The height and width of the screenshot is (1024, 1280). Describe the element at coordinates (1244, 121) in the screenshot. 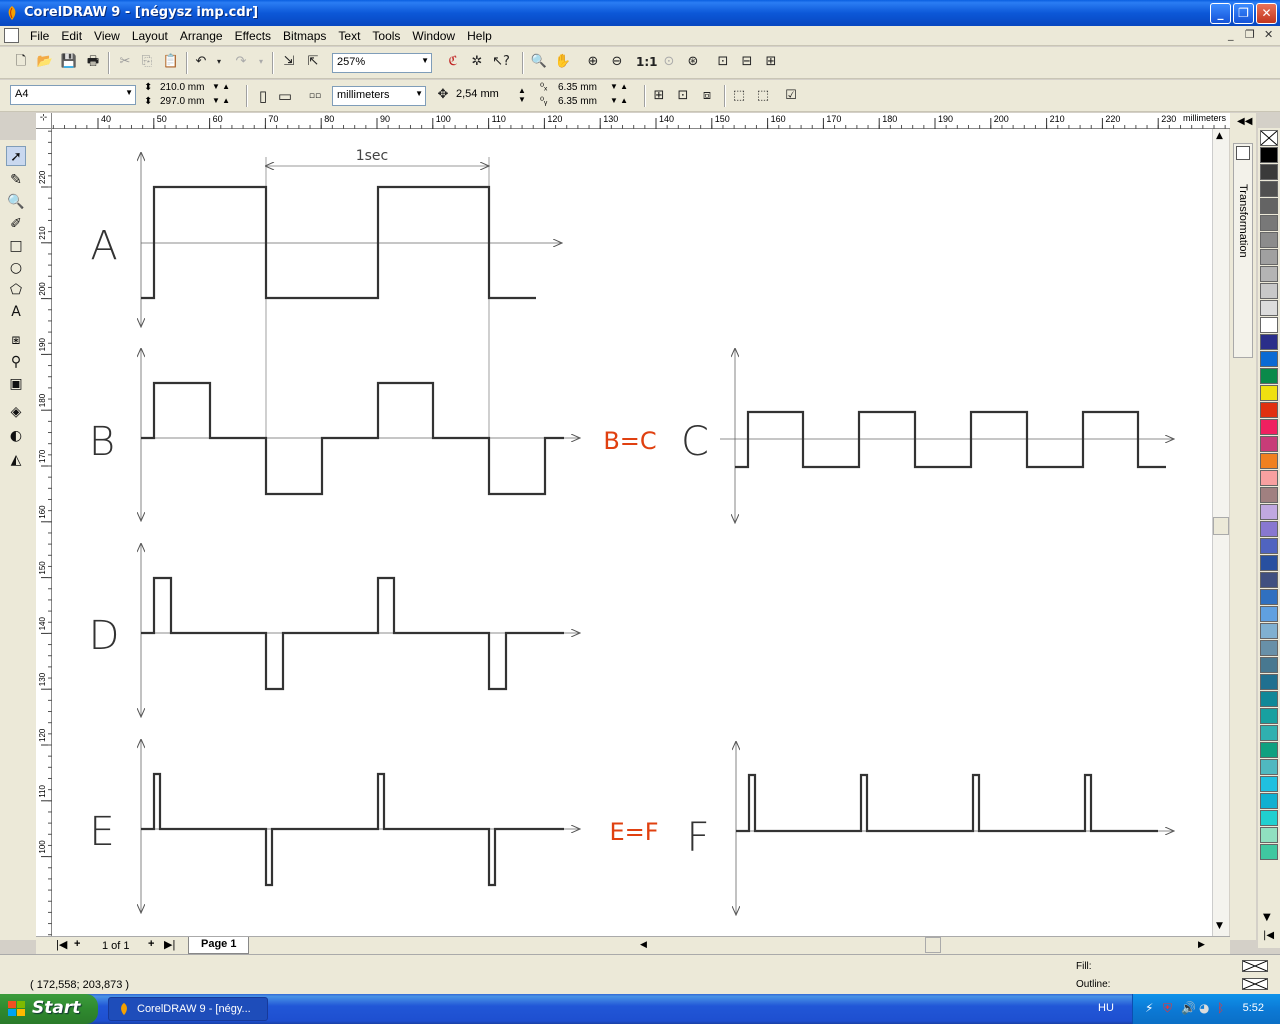

I see `docker-collapse-icon: ◀◀` at that location.